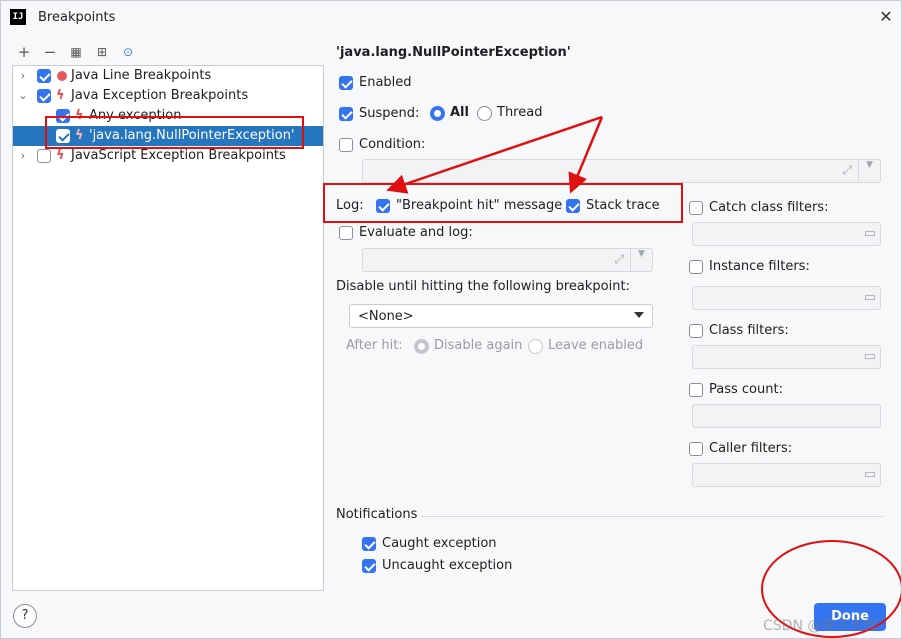 The image size is (902, 639). Describe the element at coordinates (586, 155) in the screenshot. I see `annotation-arrow-stack-trace` at that location.